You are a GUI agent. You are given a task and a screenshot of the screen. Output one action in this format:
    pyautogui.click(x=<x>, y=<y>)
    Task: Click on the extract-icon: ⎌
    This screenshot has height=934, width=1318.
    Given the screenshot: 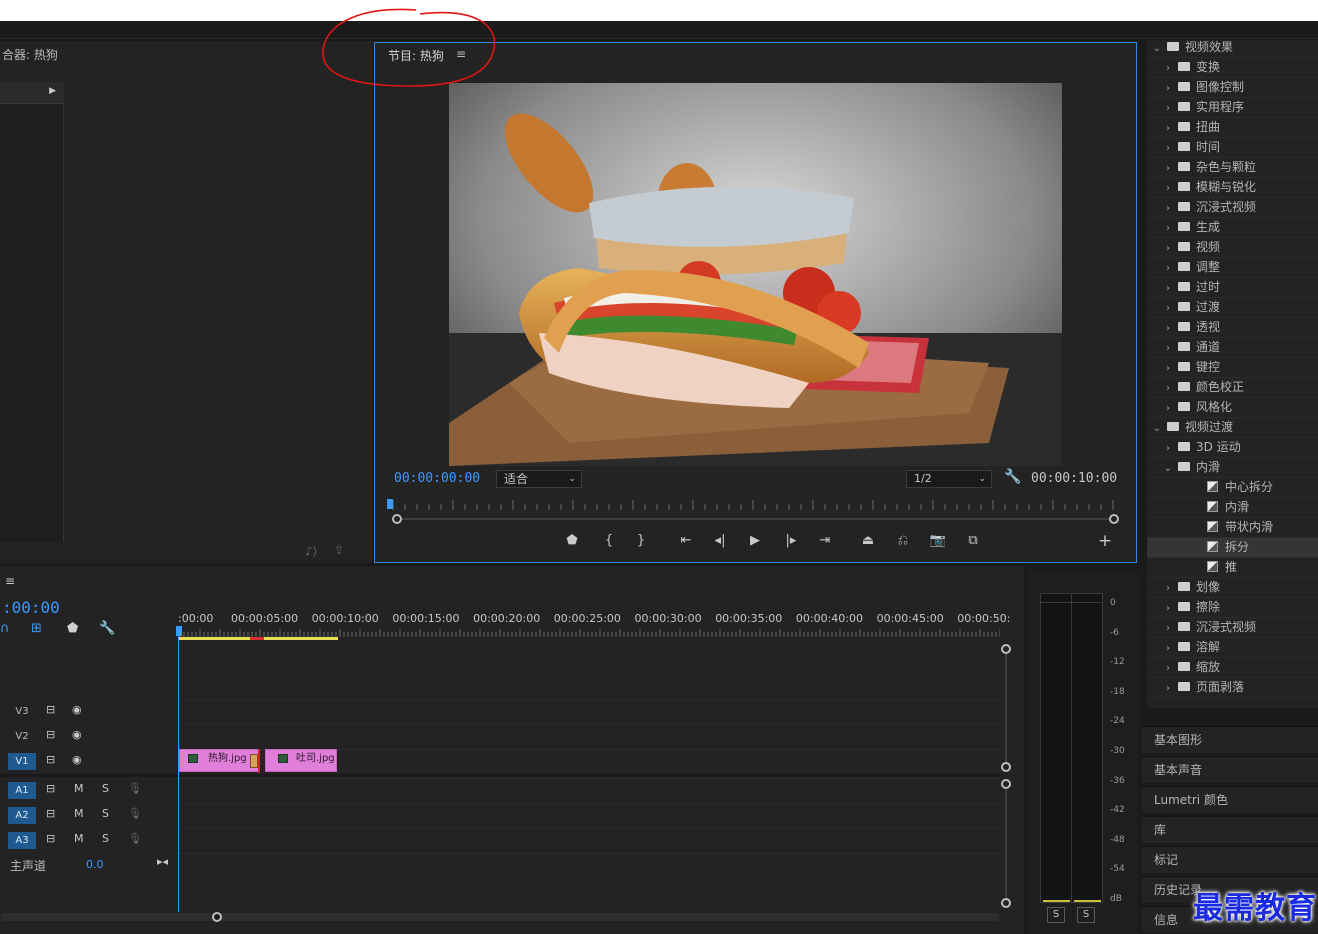 What is the action you would take?
    pyautogui.click(x=903, y=540)
    